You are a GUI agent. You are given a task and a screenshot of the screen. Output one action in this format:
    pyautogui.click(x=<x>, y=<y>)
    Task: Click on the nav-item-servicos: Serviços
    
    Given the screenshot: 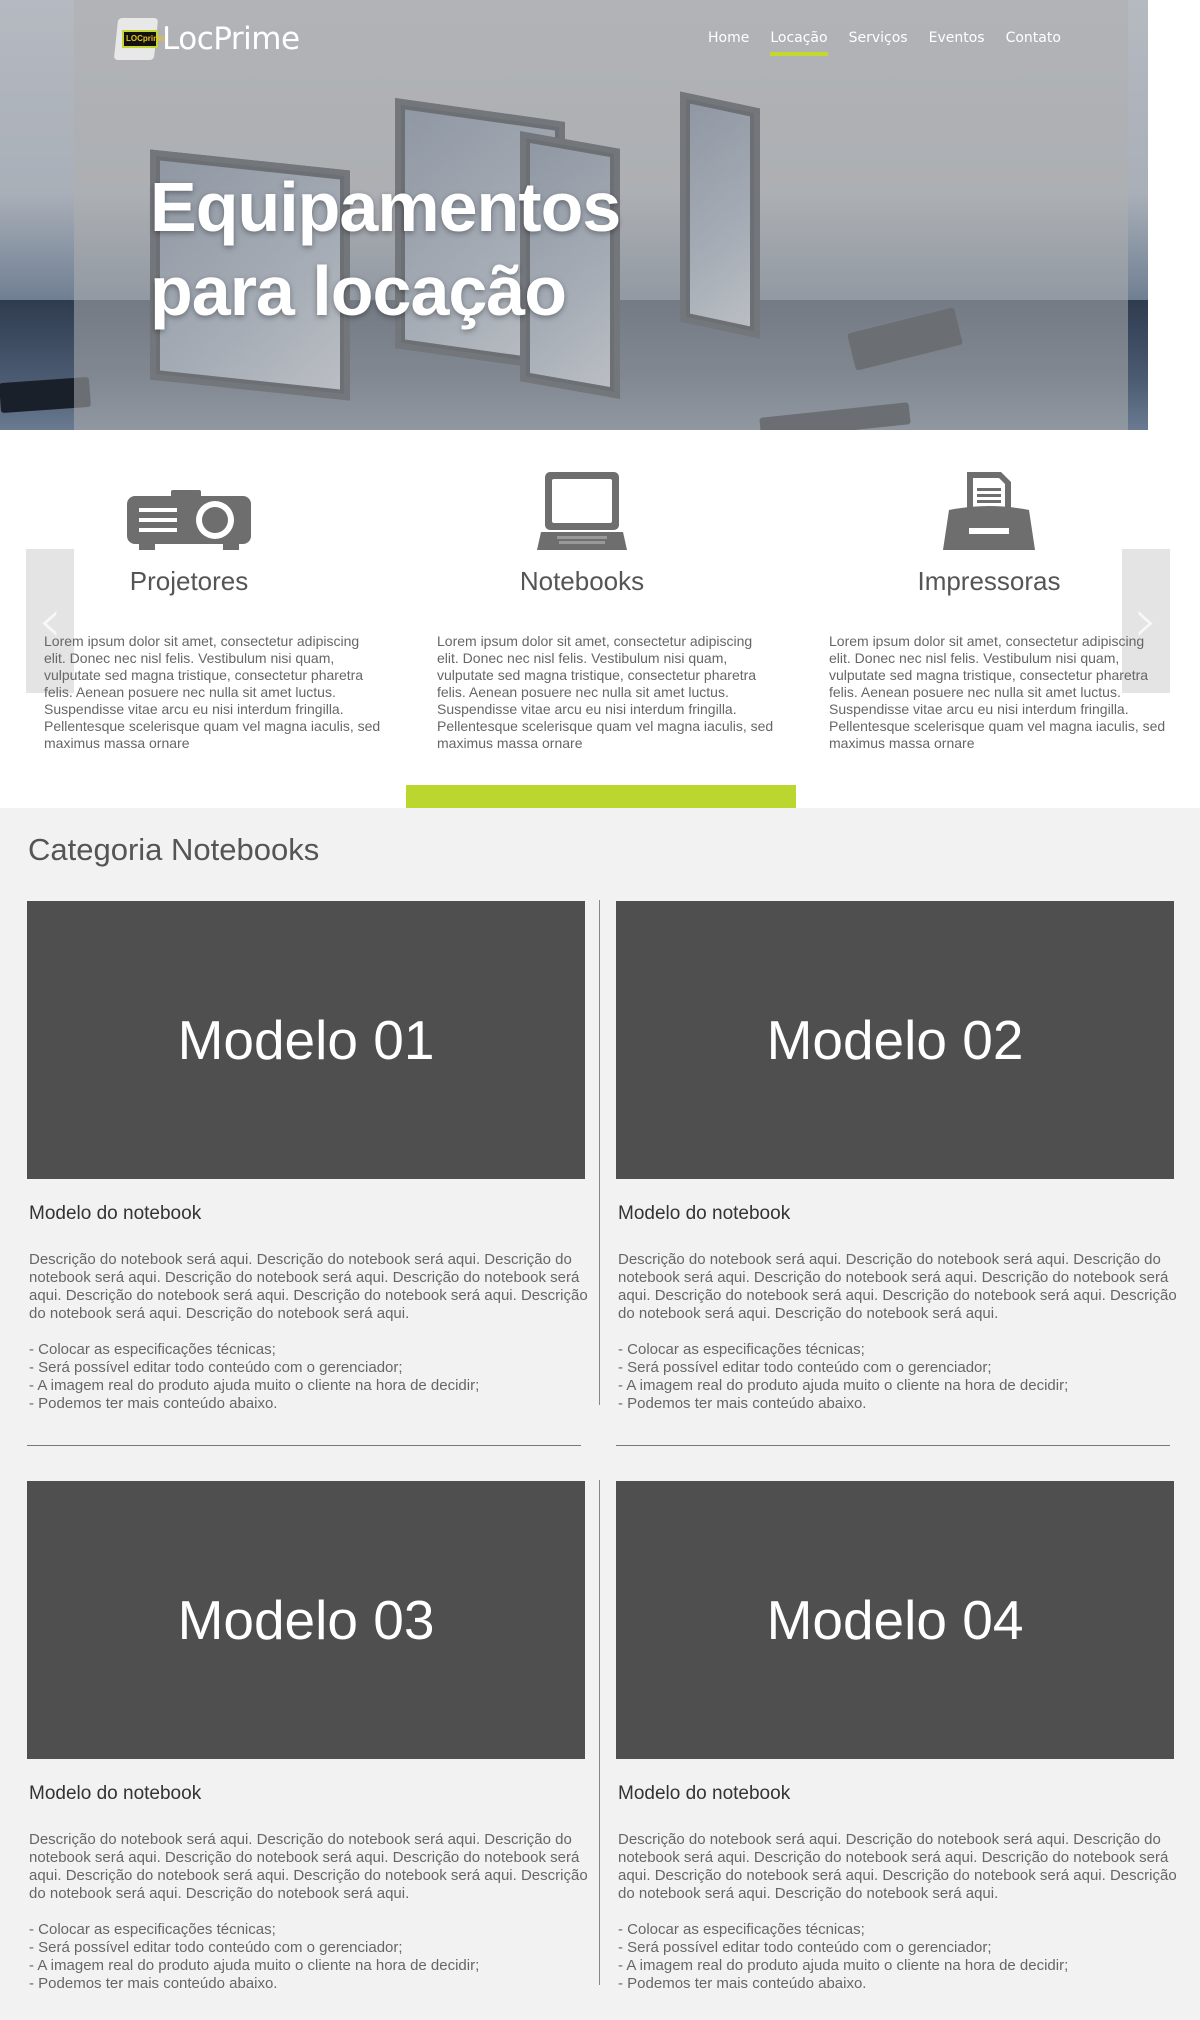 What is the action you would take?
    pyautogui.click(x=878, y=41)
    